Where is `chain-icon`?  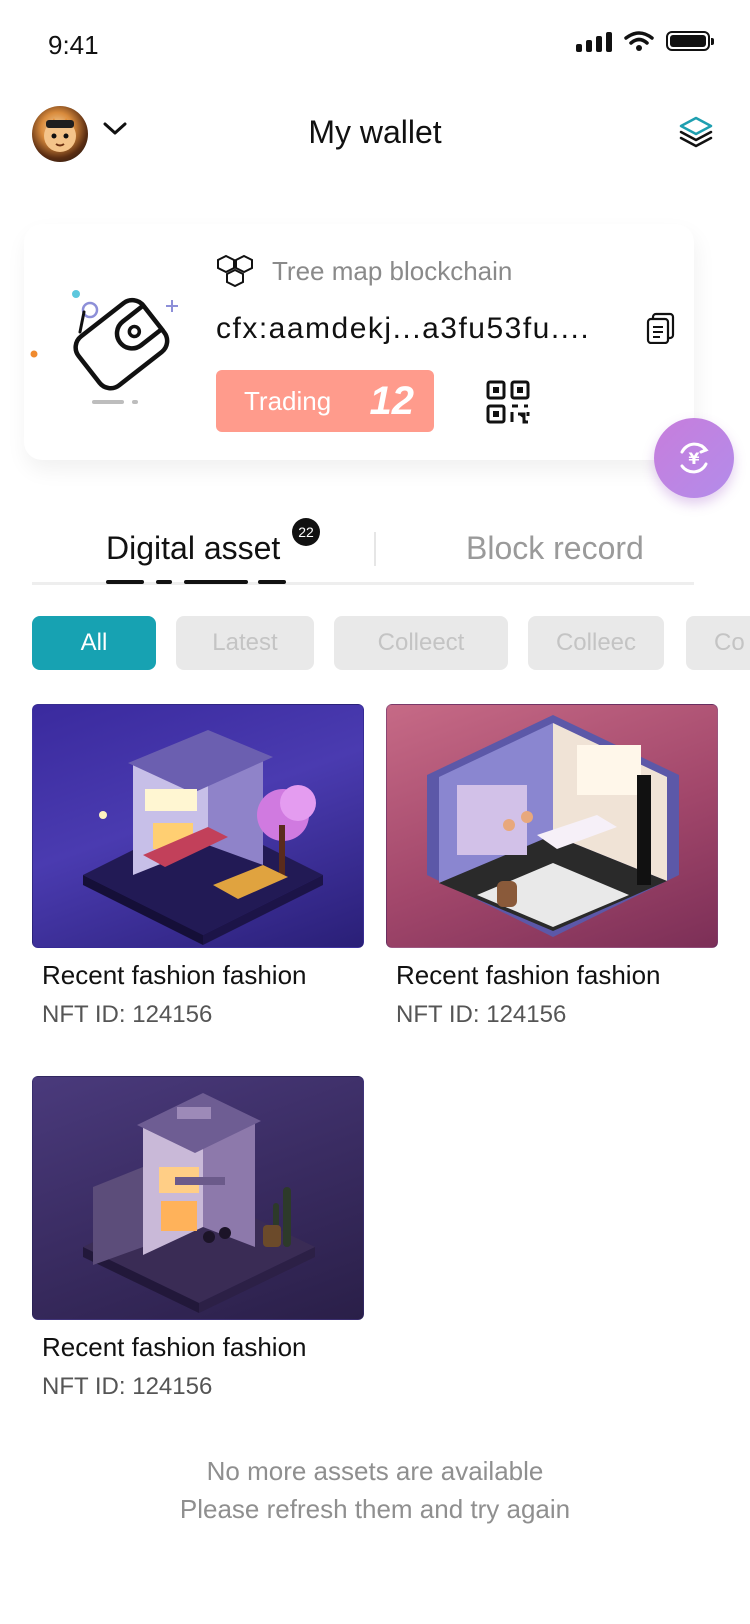
chain-icon is located at coordinates (235, 271).